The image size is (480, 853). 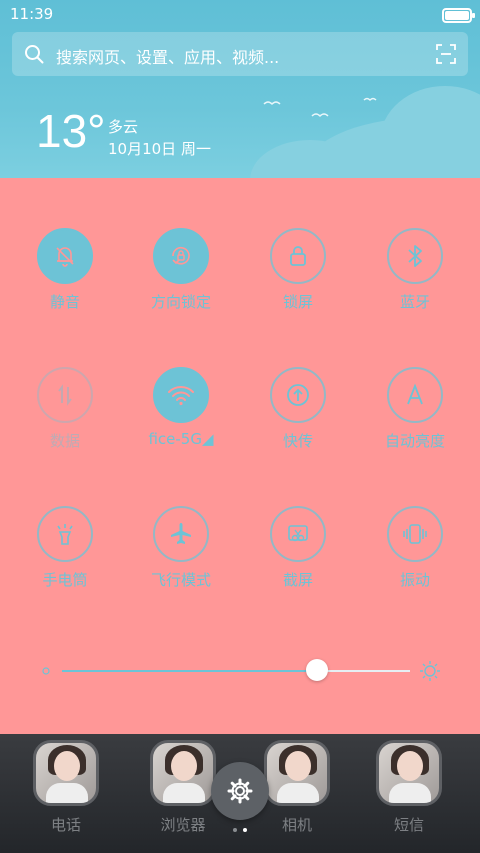 I want to click on page-indicator-dot, so click(x=235, y=830).